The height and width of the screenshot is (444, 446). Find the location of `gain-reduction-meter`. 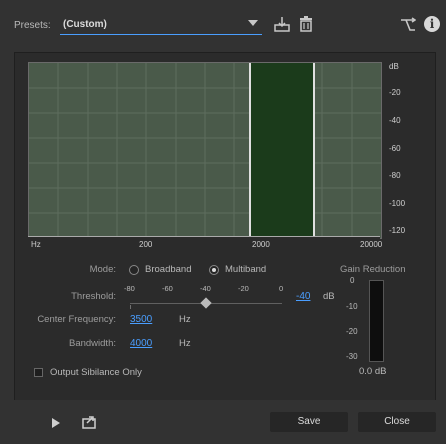

gain-reduction-meter is located at coordinates (376, 321).